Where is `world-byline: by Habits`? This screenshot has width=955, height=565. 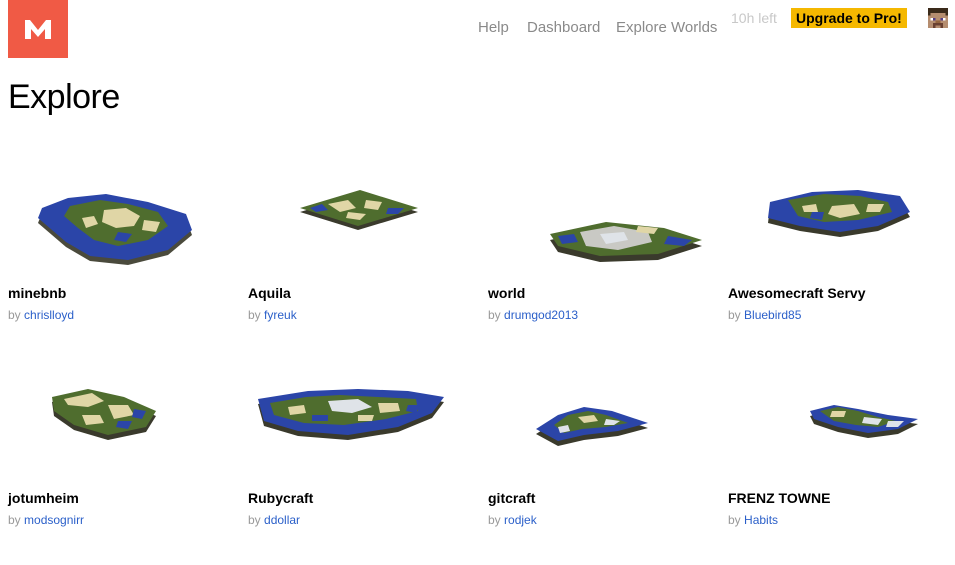
world-byline: by Habits is located at coordinates (753, 520).